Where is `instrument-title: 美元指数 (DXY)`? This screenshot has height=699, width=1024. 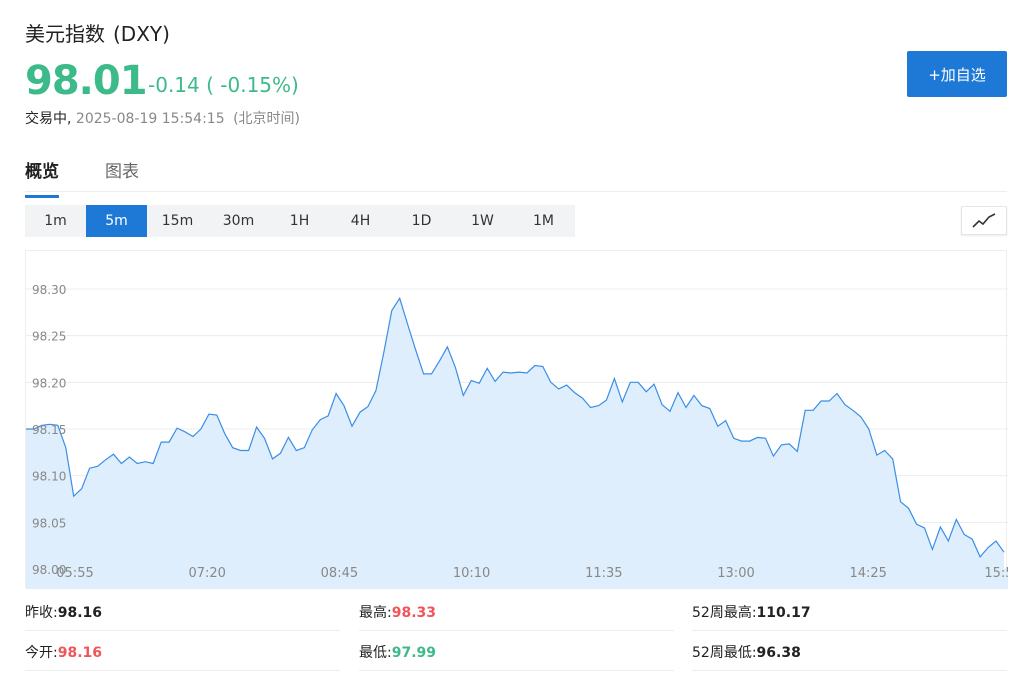
instrument-title: 美元指数 (DXY) is located at coordinates (97, 32).